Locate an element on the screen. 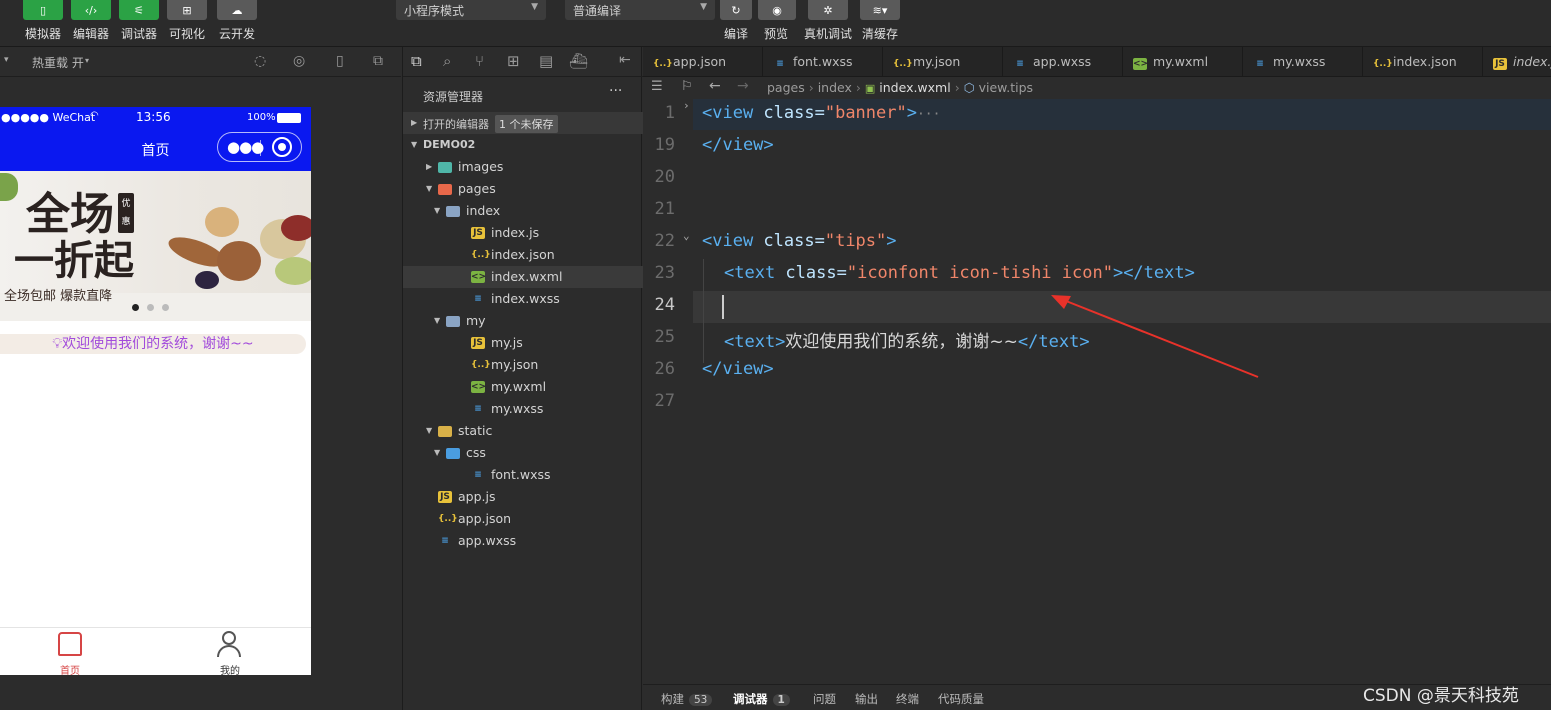 This screenshot has width=1551, height=710. tree-file: ≡ font.wxss is located at coordinates (523, 475).